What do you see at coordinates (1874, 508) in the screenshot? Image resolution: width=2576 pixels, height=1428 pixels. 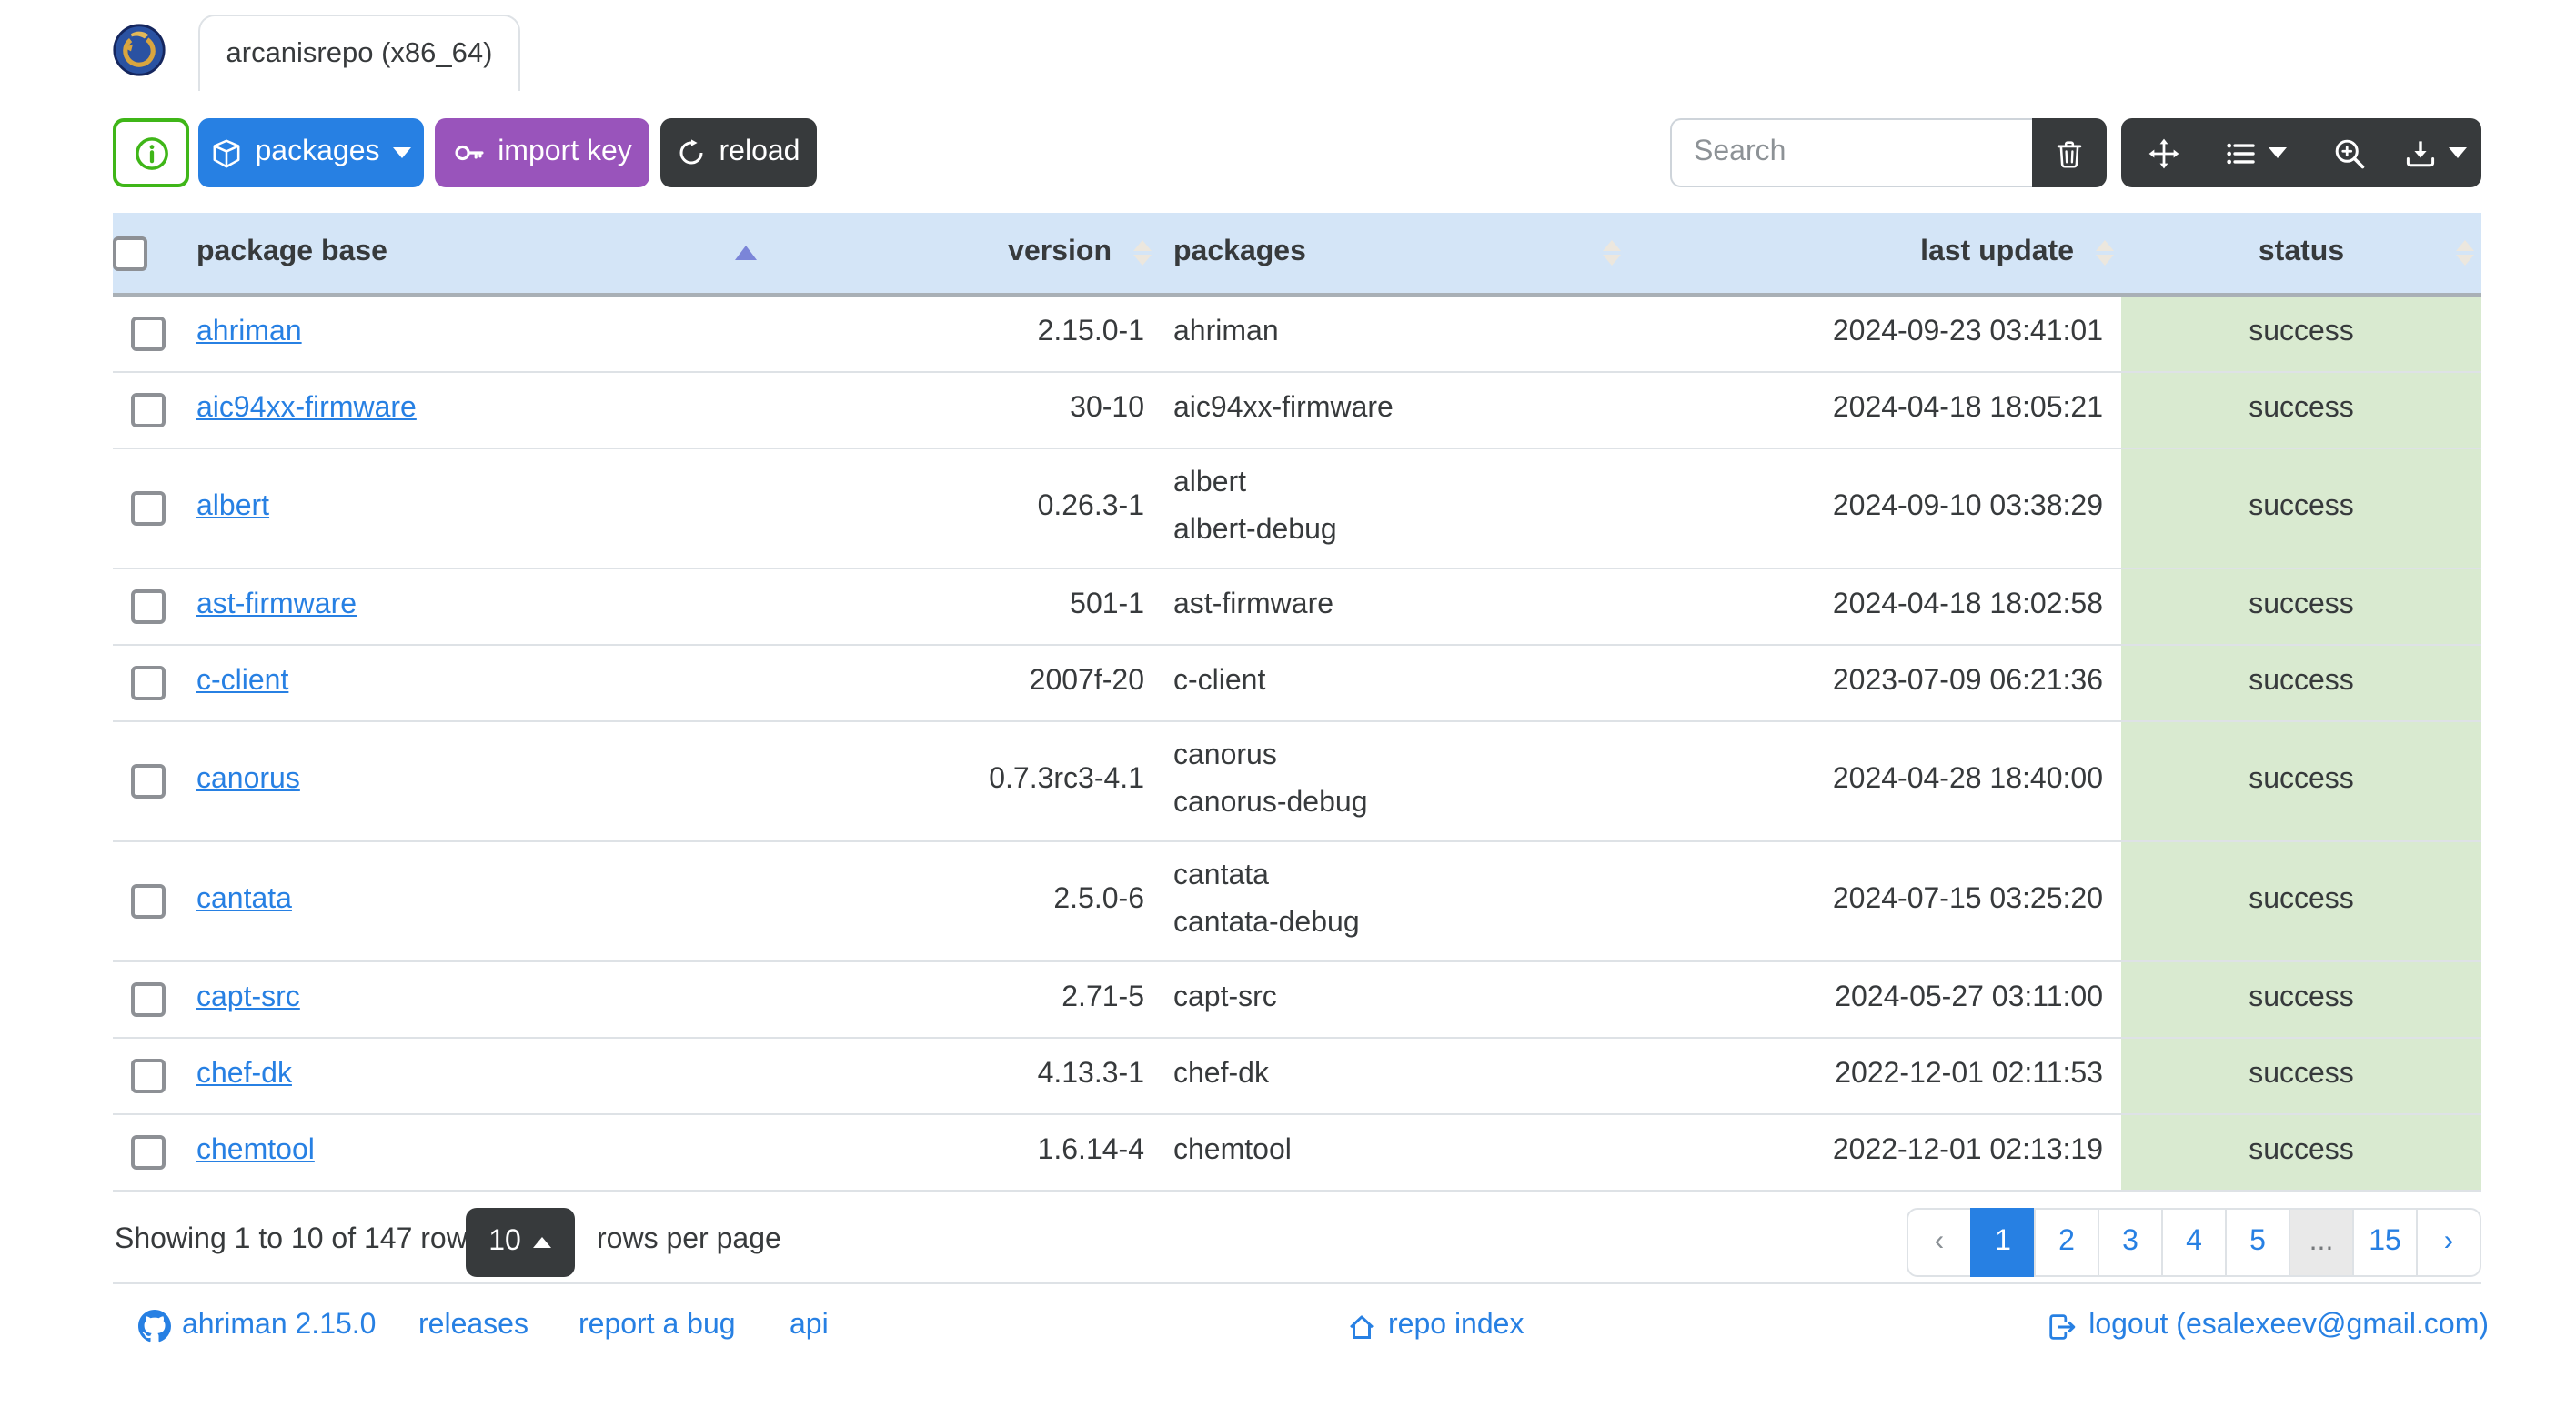 I see `last-update-cell: 2024-09-10 03:38:29` at bounding box center [1874, 508].